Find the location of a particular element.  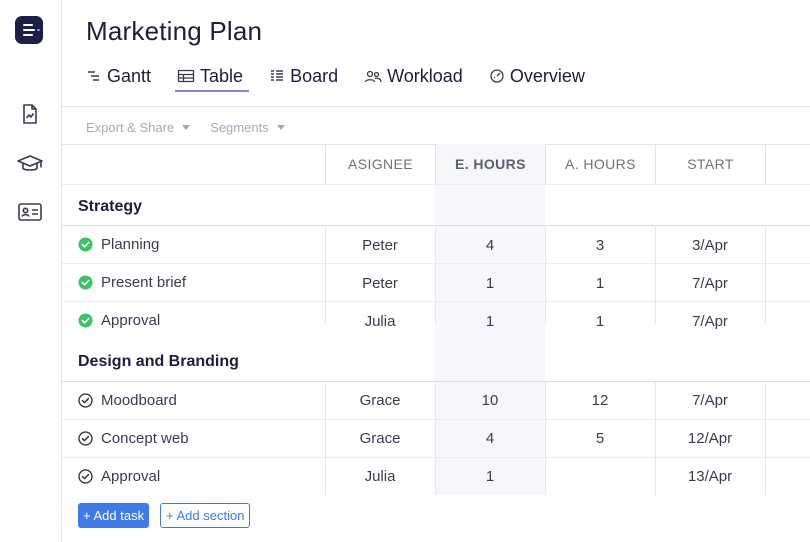

task-label: Concept web is located at coordinates (145, 438).